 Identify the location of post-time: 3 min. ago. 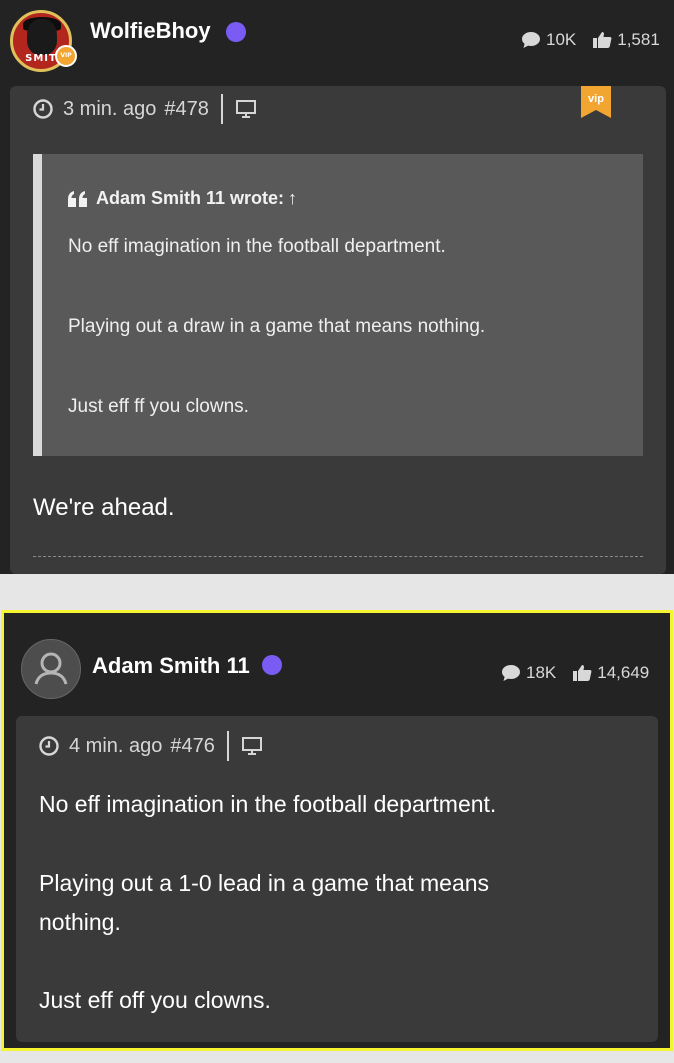
(110, 108).